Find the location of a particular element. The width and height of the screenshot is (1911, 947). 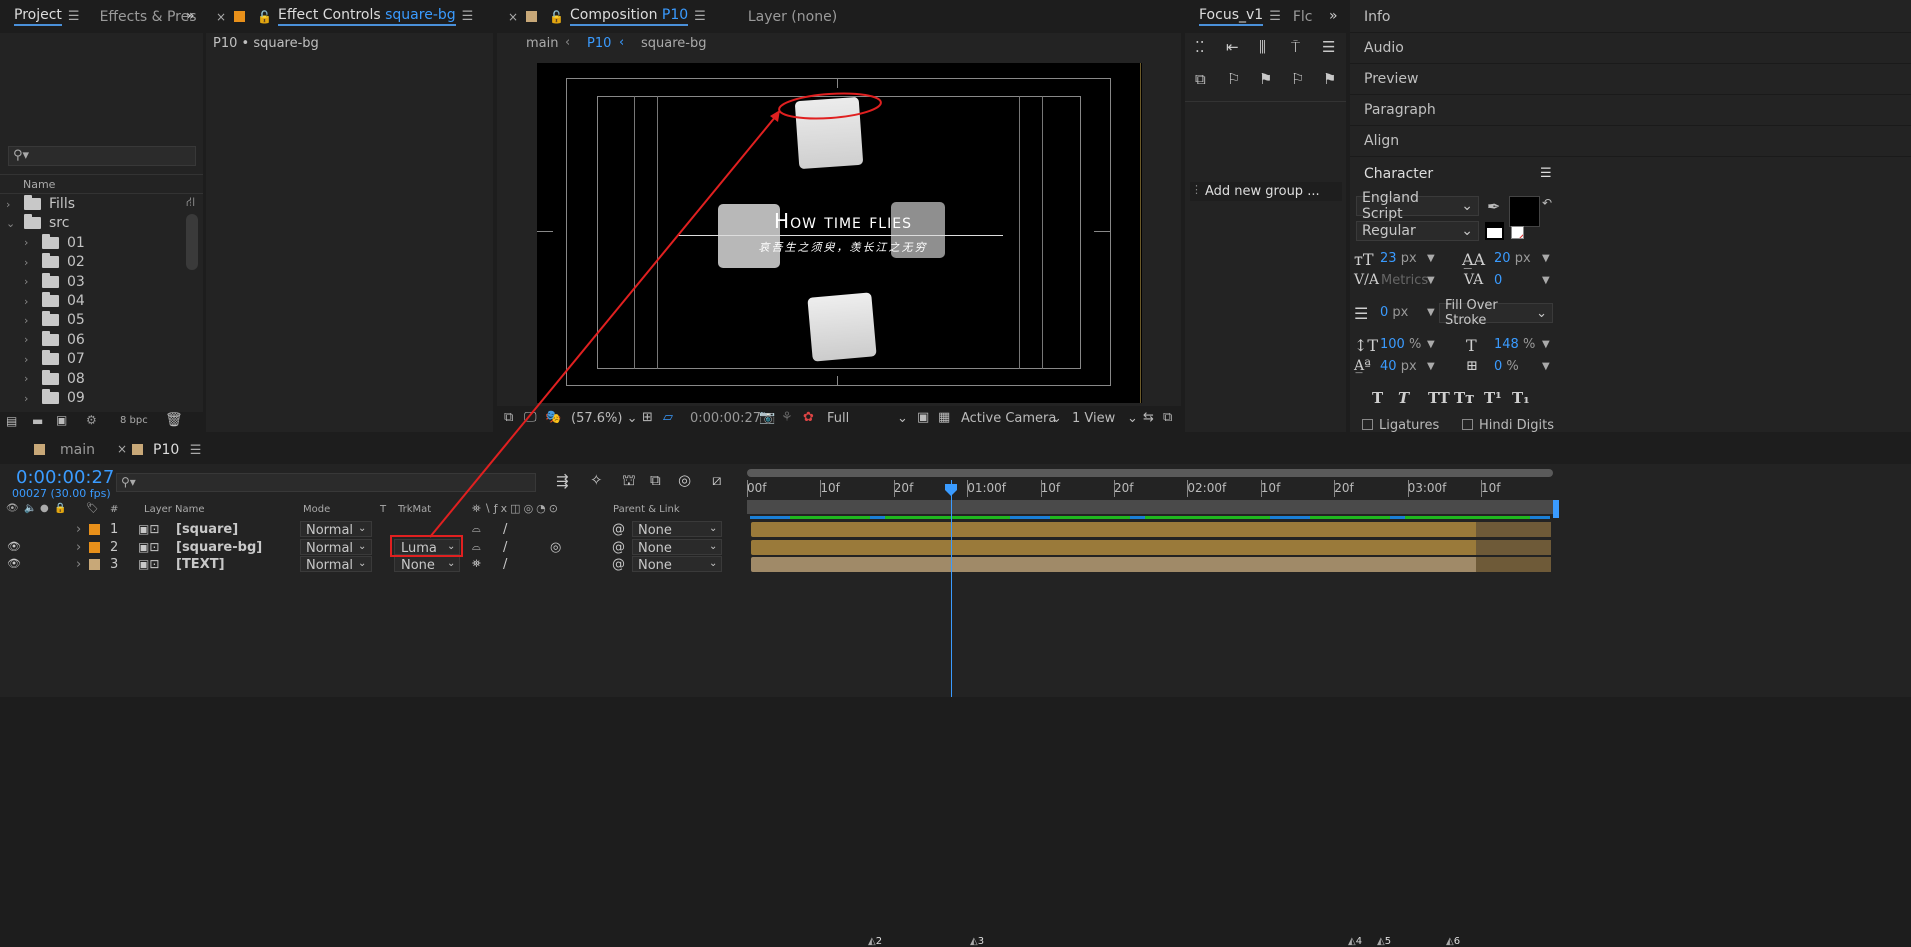

flowchart-icon: ⧉ is located at coordinates (1167, 417).